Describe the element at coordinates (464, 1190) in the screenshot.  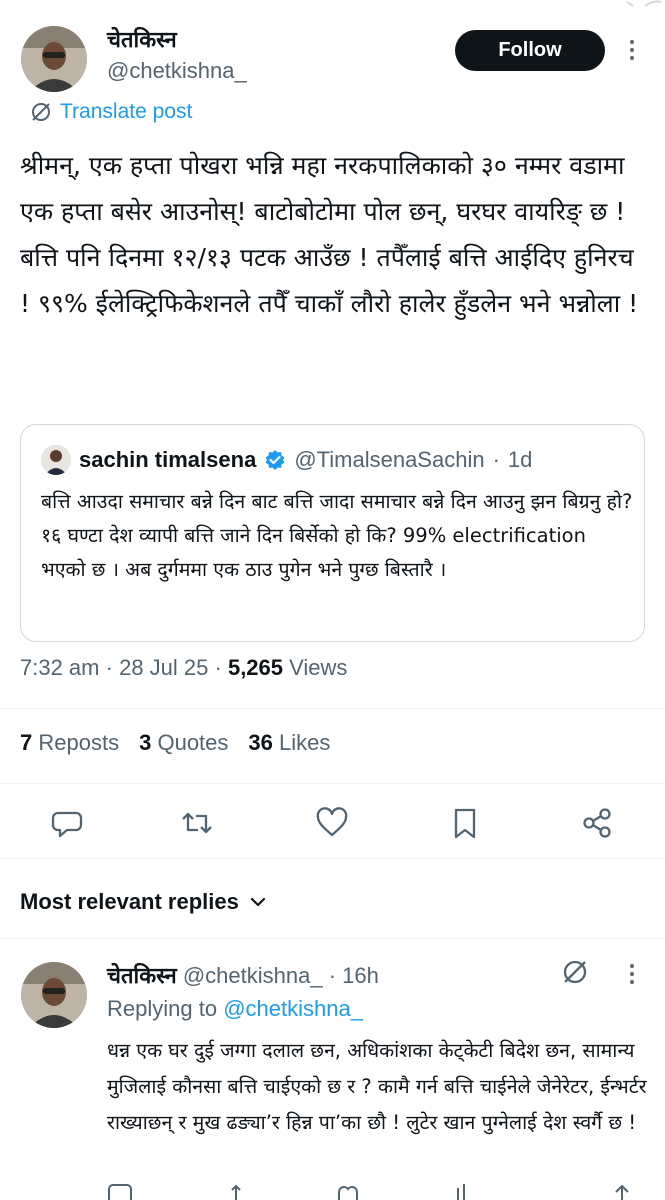
I see `views-icon` at that location.